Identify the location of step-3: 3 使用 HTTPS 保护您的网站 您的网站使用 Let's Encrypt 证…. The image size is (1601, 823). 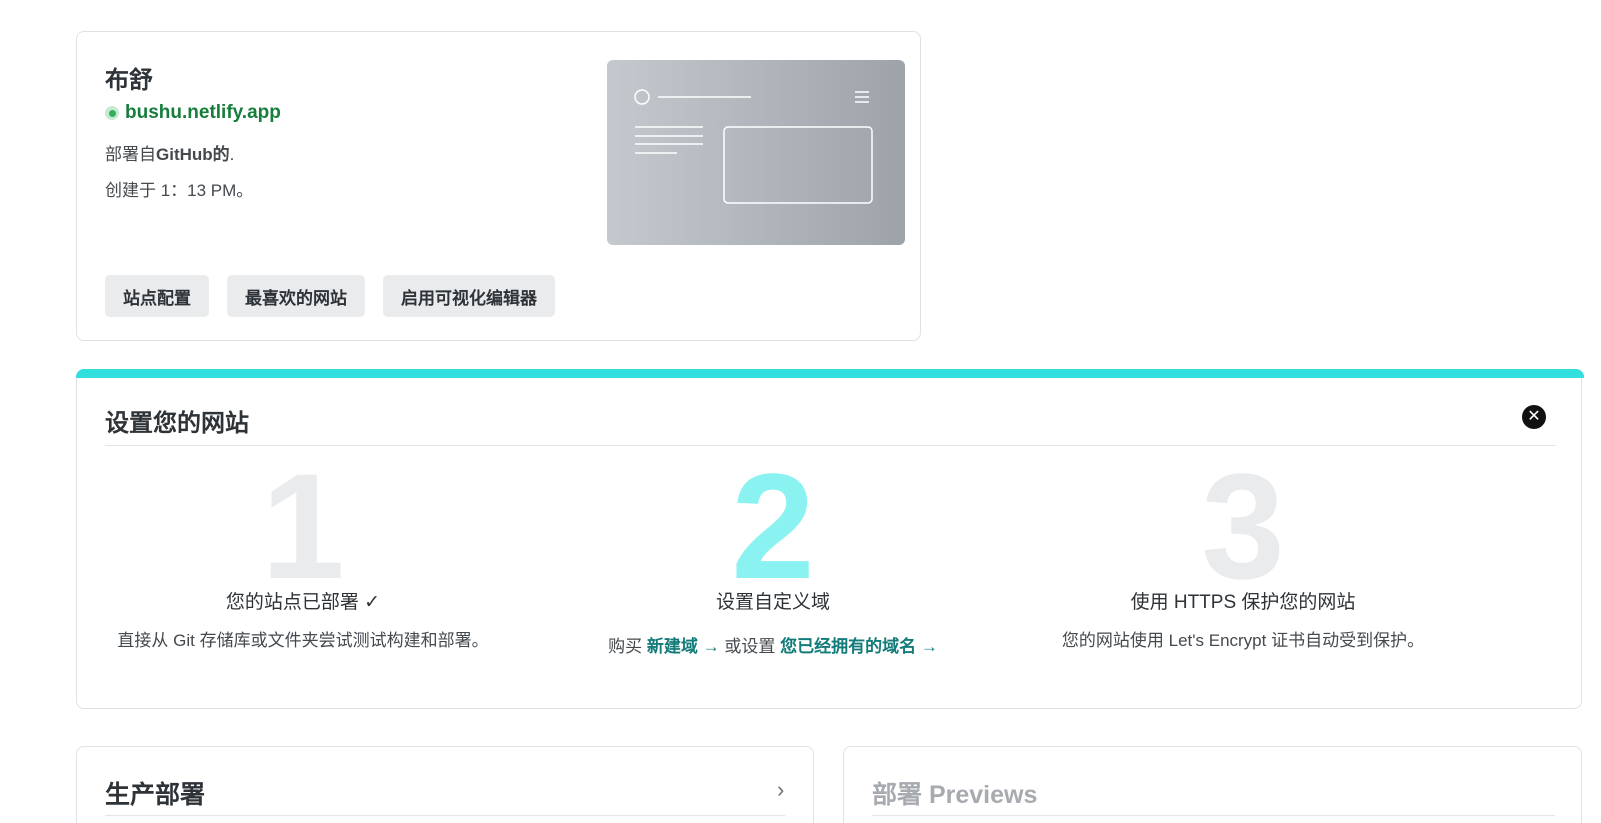
(1243, 551).